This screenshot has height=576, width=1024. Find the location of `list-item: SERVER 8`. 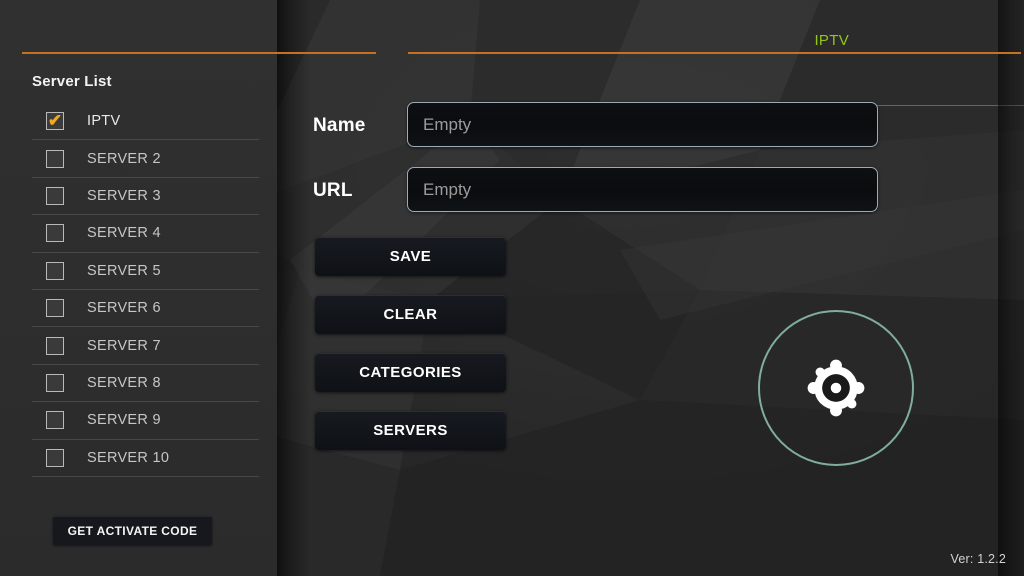

list-item: SERVER 8 is located at coordinates (145, 384).